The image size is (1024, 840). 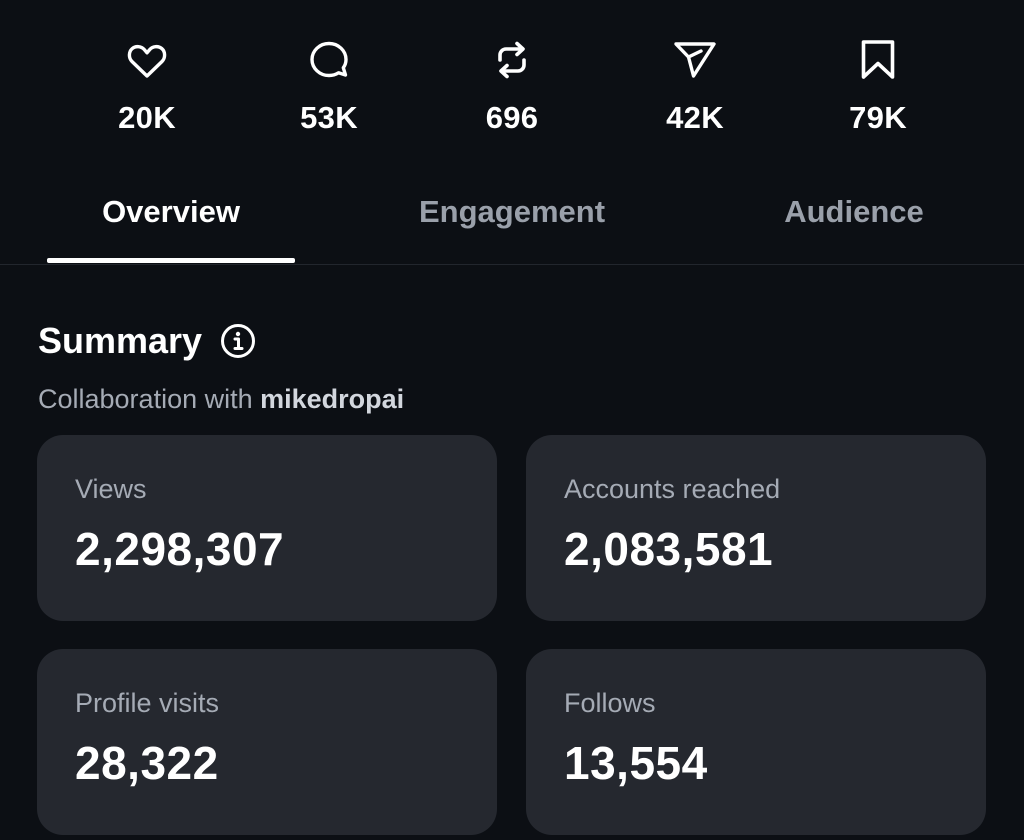 What do you see at coordinates (636, 763) in the screenshot?
I see `card-value: 13,554` at bounding box center [636, 763].